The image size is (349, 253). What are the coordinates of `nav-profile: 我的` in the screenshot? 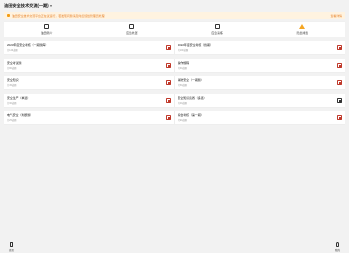 It's located at (337, 247).